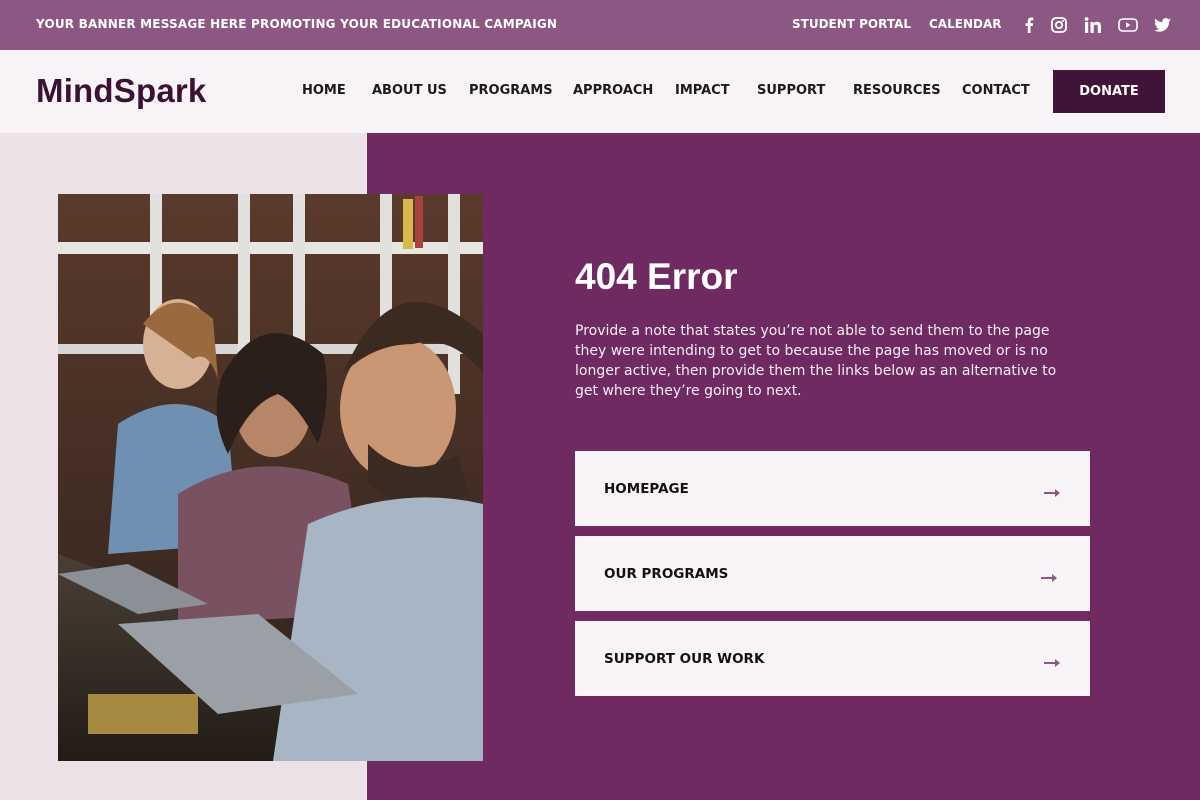 This screenshot has width=1200, height=800. What do you see at coordinates (832, 488) in the screenshot?
I see `homepage-link-card: HOMEPAGE` at bounding box center [832, 488].